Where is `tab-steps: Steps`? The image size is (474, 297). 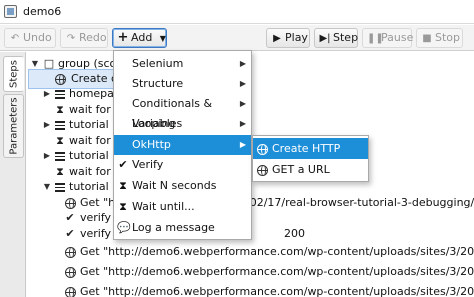 tab-steps: Steps is located at coordinates (13, 74).